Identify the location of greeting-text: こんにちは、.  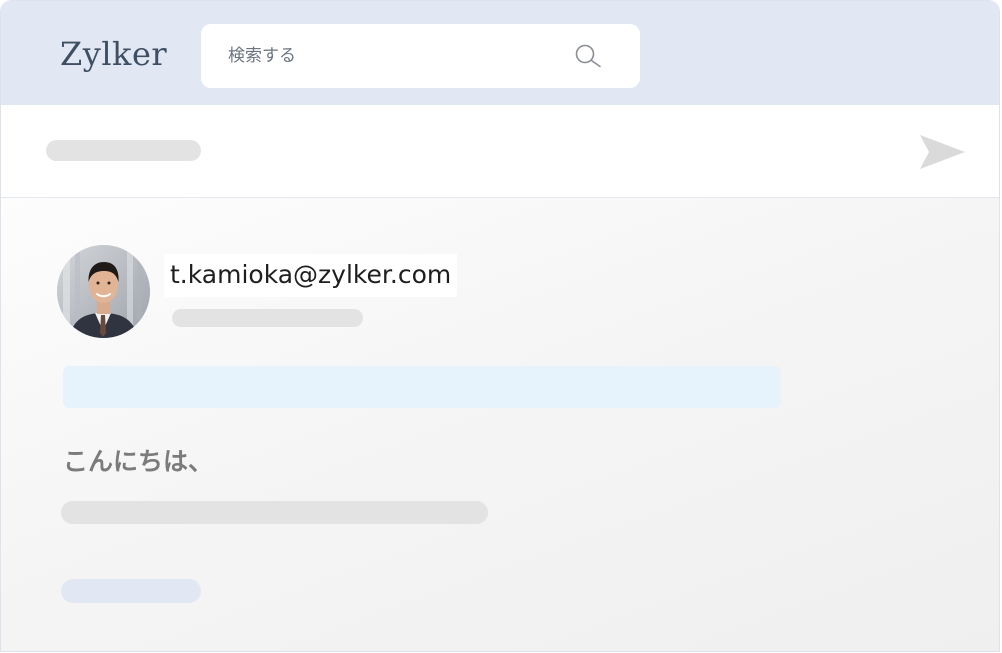
(138, 461).